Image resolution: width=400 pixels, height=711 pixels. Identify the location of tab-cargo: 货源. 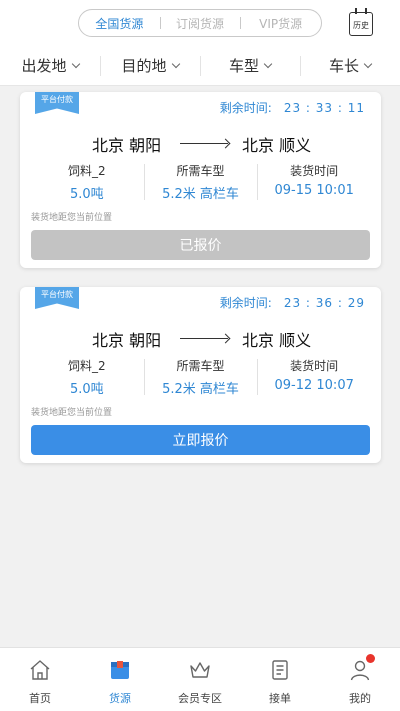
(120, 679).